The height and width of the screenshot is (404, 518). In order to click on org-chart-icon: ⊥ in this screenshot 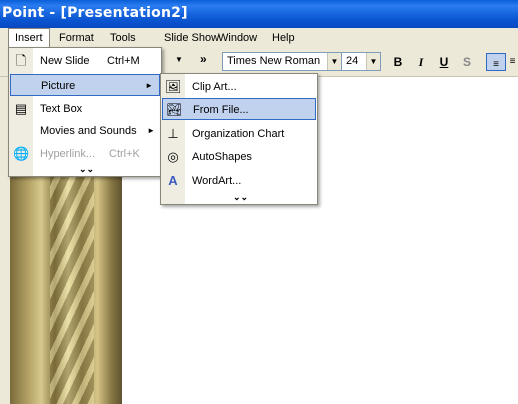, I will do `click(173, 133)`.